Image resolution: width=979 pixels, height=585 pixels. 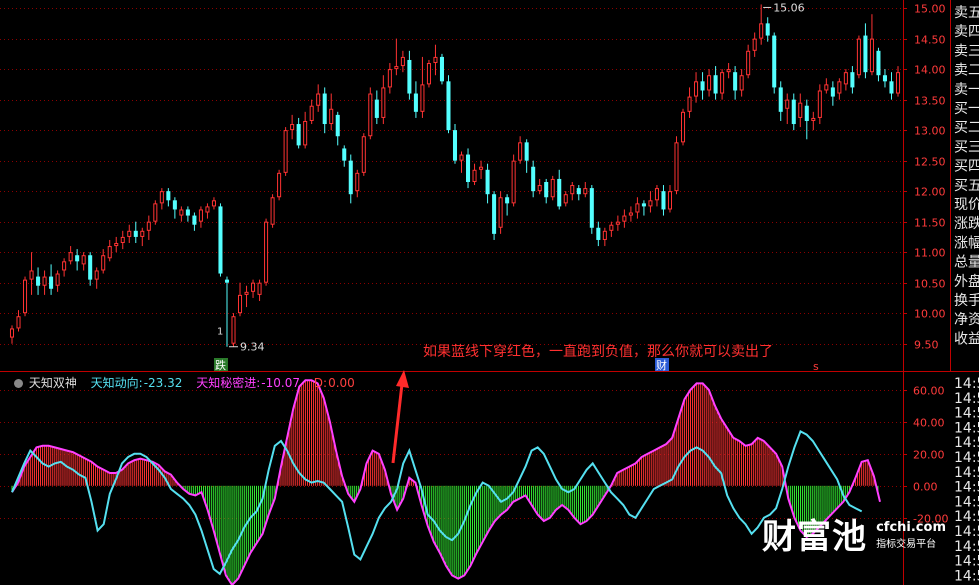 I want to click on flag-die: 跌, so click(x=220, y=365).